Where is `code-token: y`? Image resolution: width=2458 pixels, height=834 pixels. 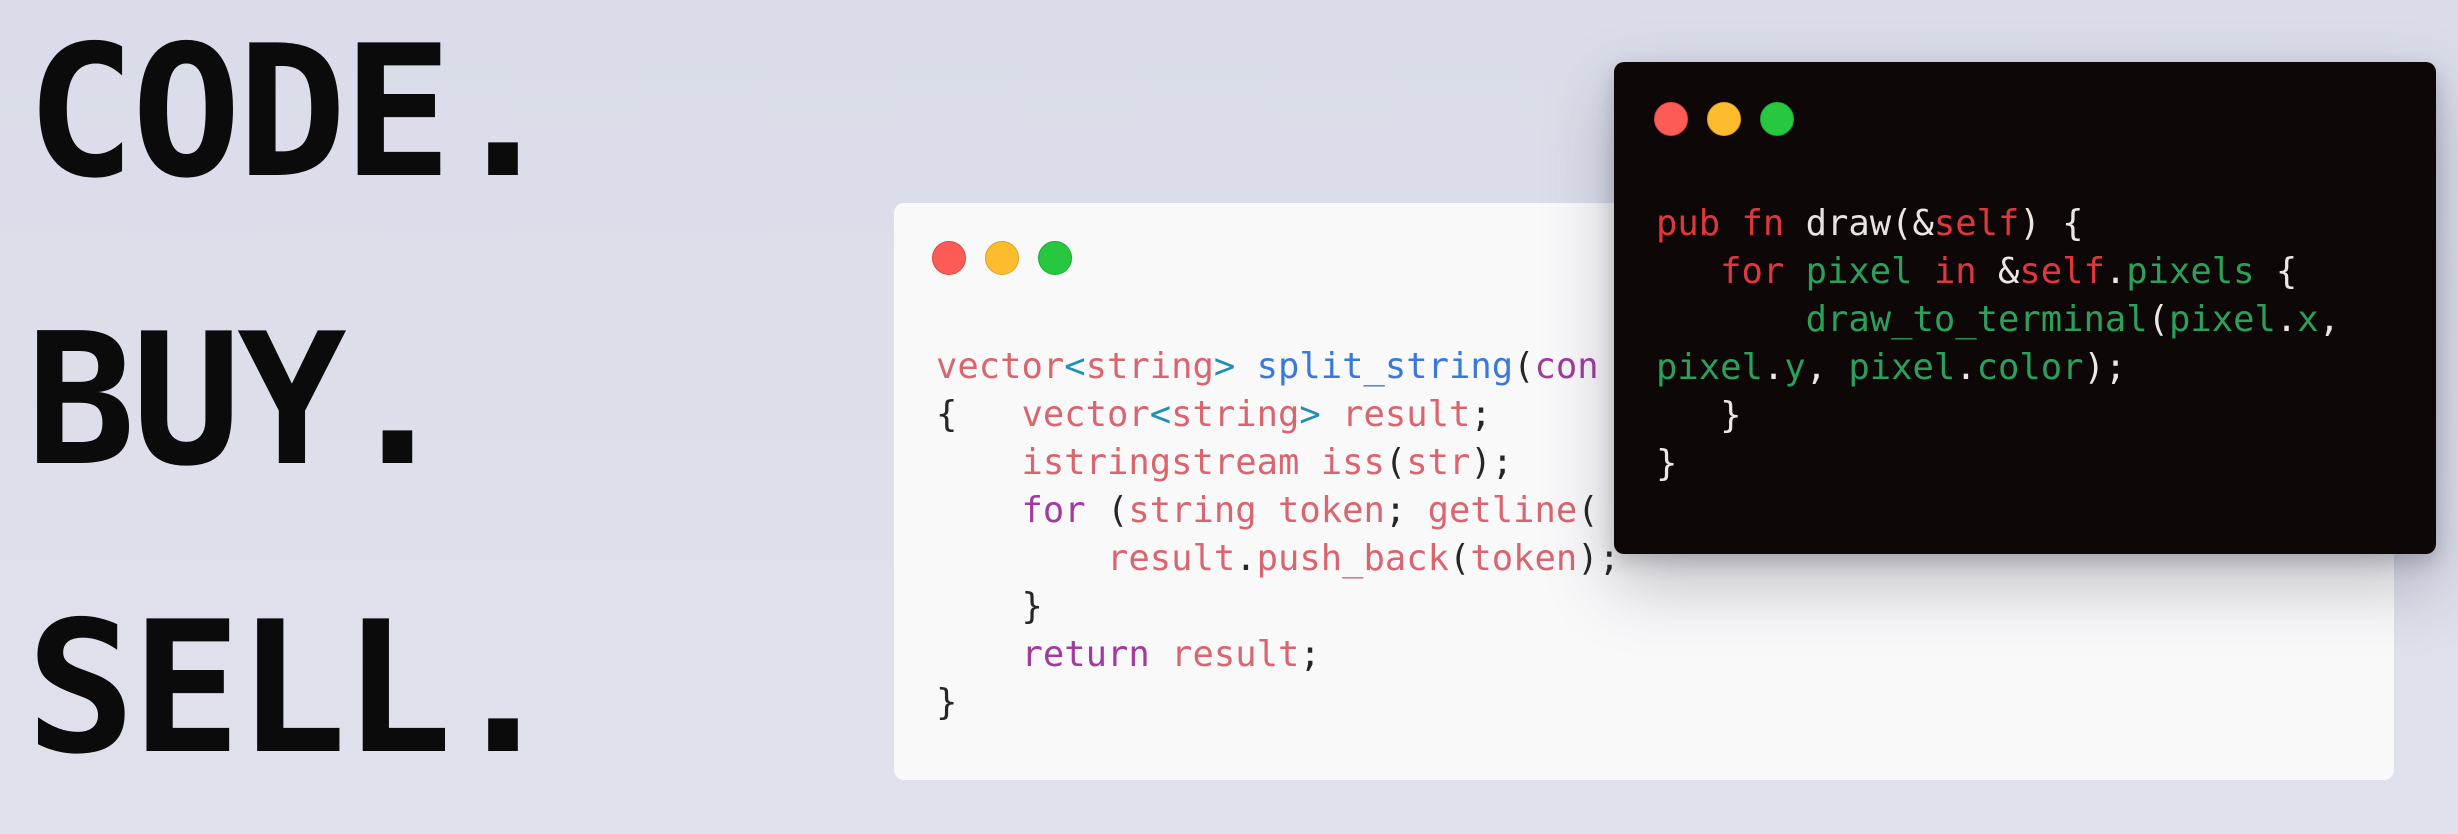
code-token: y is located at coordinates (1795, 367).